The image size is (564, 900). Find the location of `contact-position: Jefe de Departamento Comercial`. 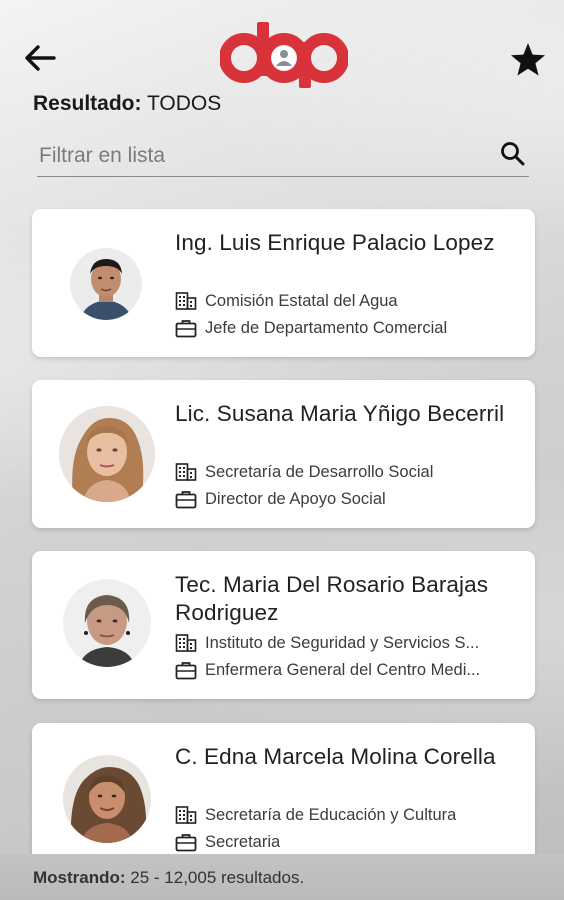

contact-position: Jefe de Departamento Comercial is located at coordinates (345, 328).